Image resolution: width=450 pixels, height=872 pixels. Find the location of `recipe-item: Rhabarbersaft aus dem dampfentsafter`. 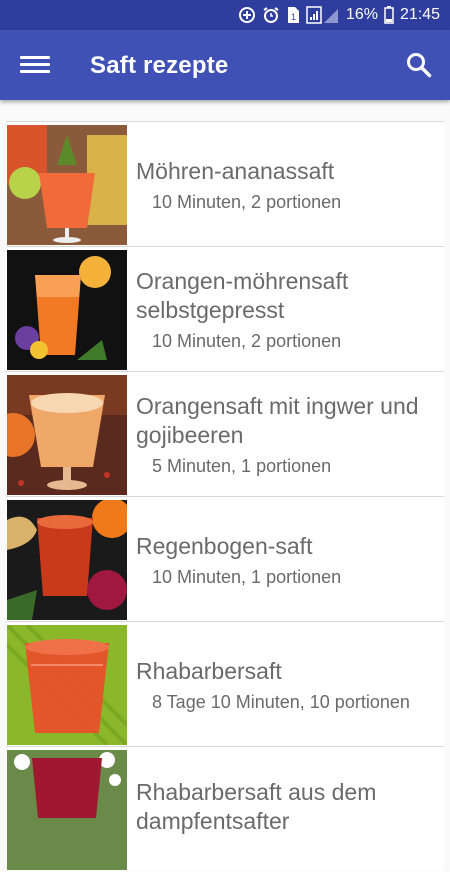

recipe-item: Rhabarbersaft aus dem dampfentsafter is located at coordinates (225, 808).